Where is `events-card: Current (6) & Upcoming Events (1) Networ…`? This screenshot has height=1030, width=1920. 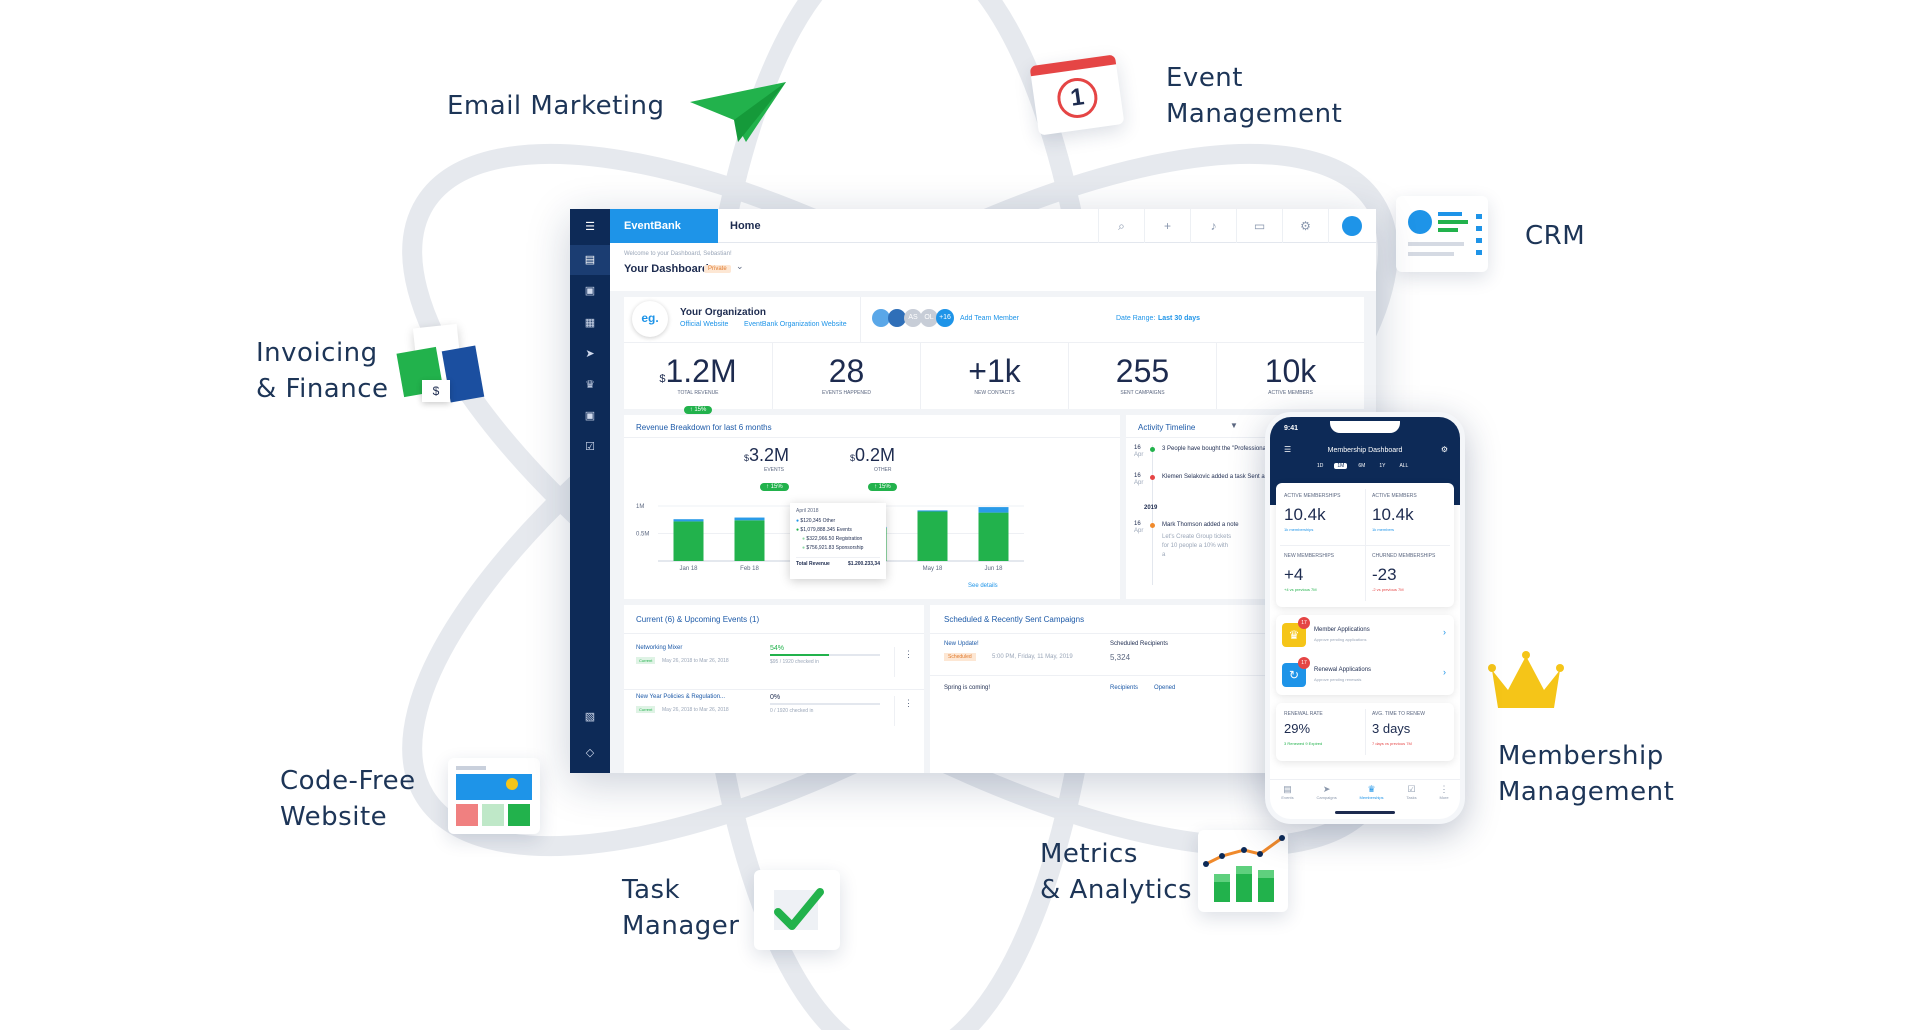 events-card: Current (6) & Upcoming Events (1) Networ… is located at coordinates (774, 689).